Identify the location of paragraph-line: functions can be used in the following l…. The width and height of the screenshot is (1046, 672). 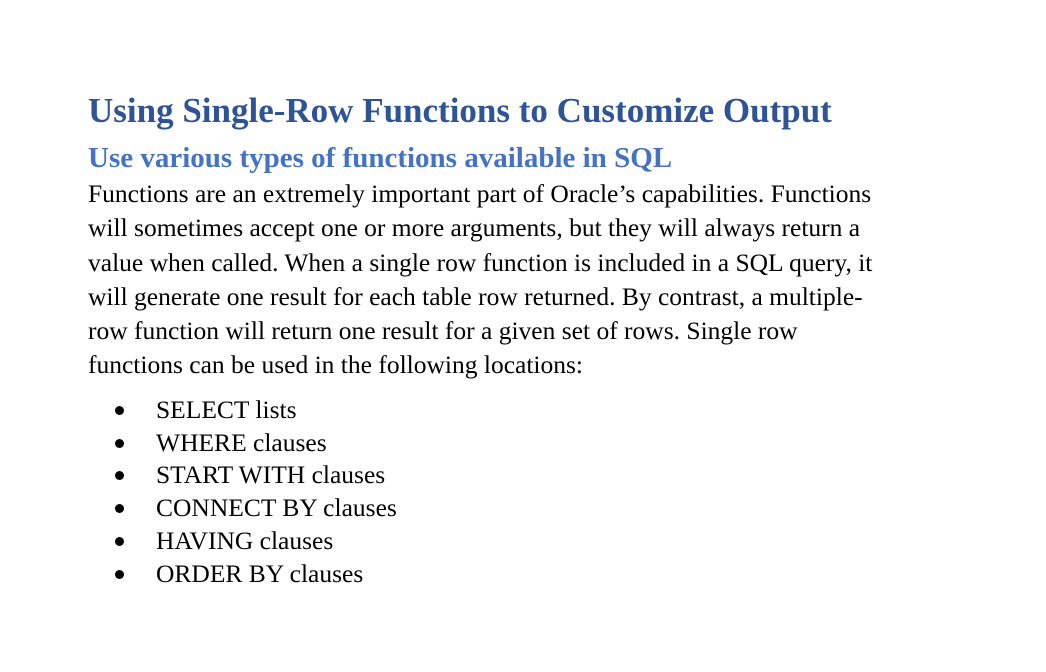
(336, 365).